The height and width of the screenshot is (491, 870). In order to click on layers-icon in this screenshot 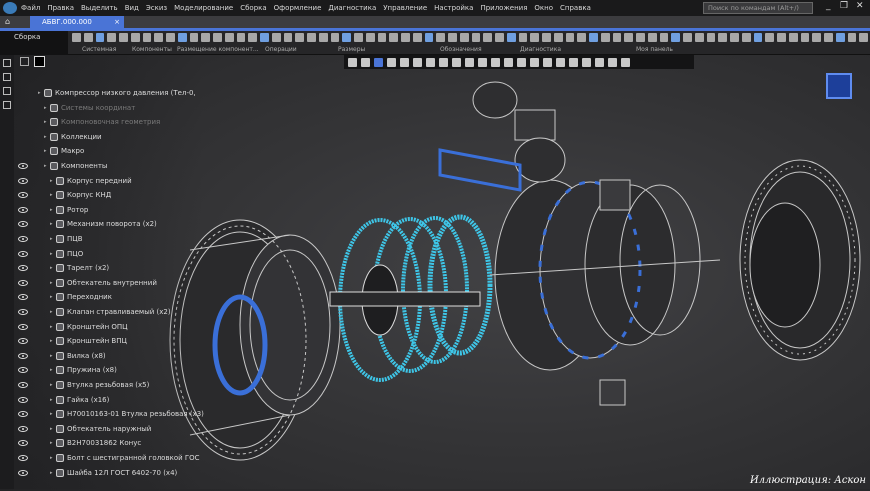, I will do `click(7, 91)`.